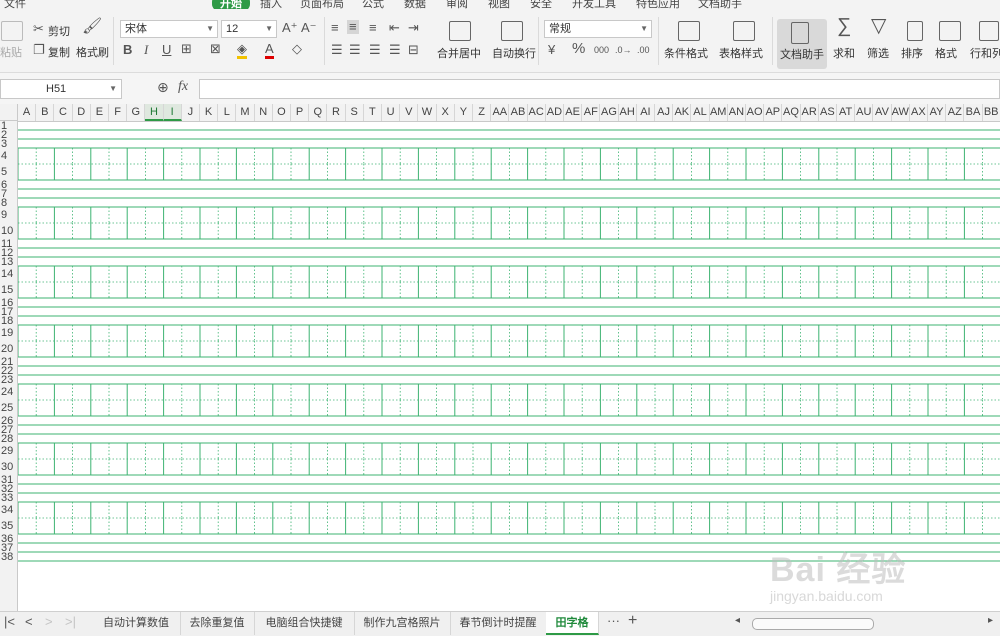 This screenshot has height=636, width=1000. Describe the element at coordinates (646, 112) in the screenshot. I see `column-header-cell: AI` at that location.